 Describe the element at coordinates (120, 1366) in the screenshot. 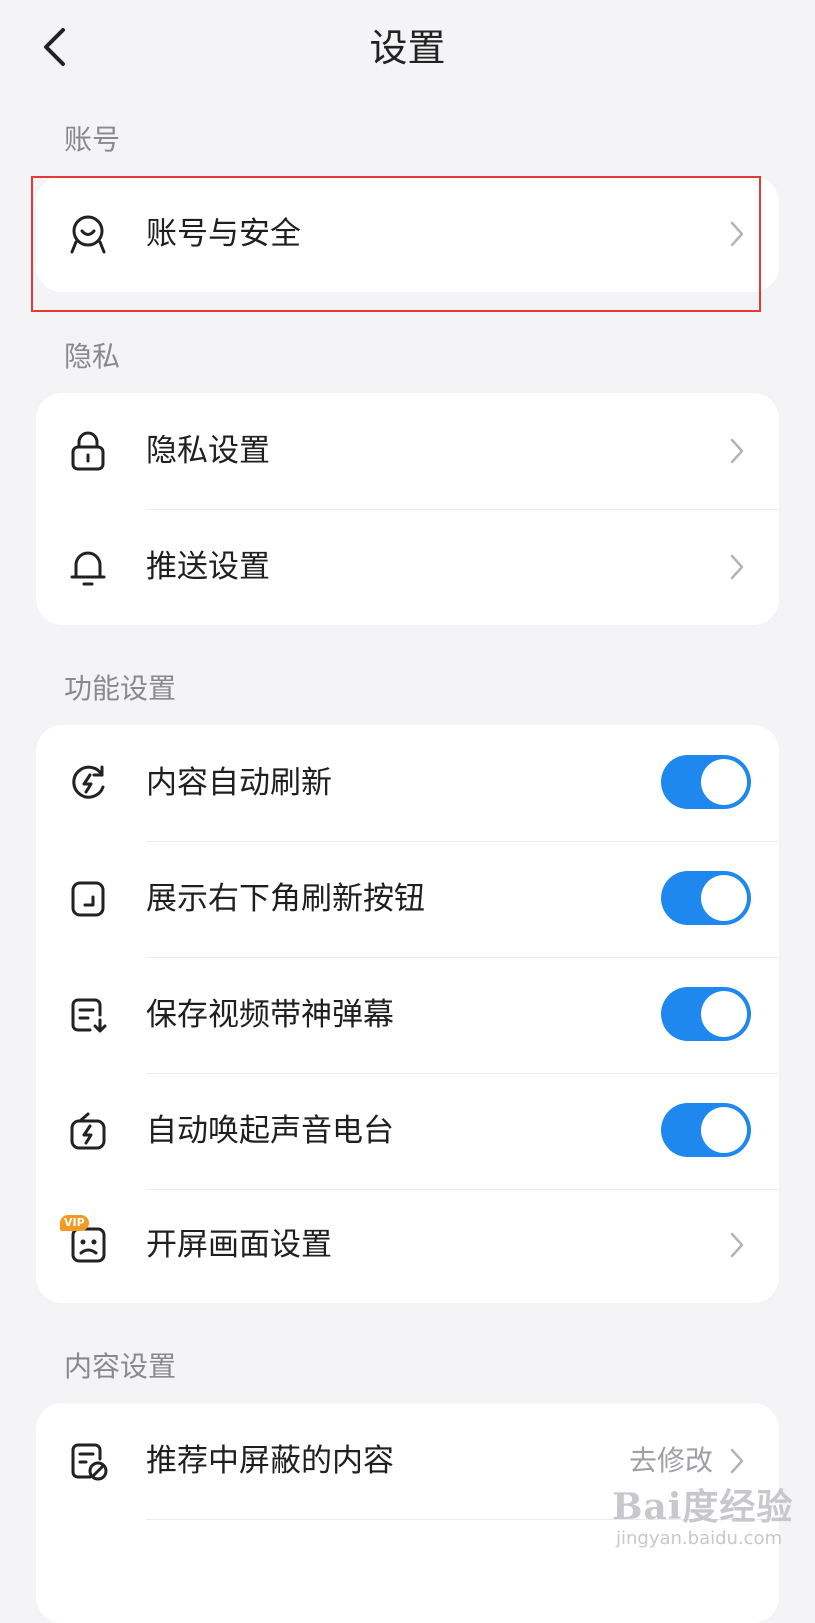

I see `section-label-content: 内容设置` at that location.